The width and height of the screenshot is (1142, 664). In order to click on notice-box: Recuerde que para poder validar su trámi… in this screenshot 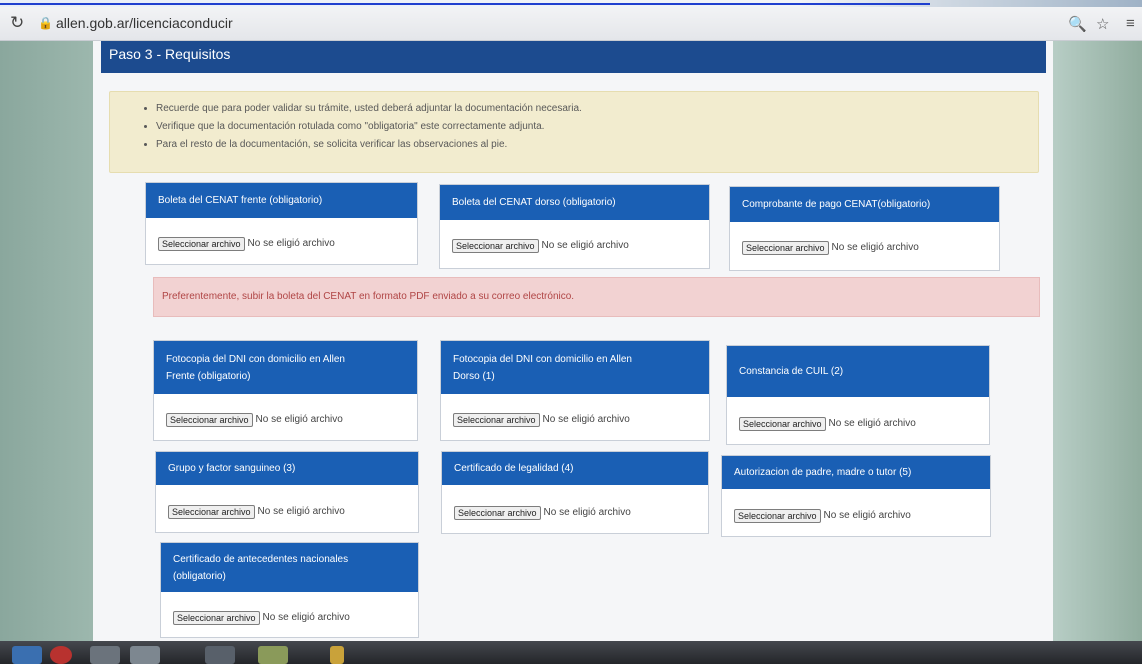, I will do `click(574, 132)`.